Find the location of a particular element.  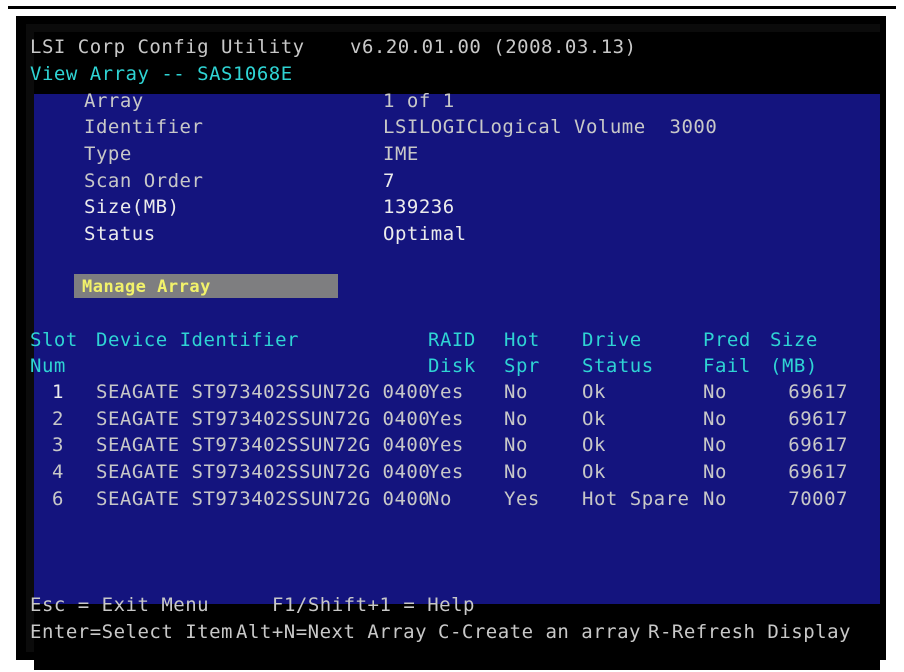

slot-cell: 4 is located at coordinates (58, 472).